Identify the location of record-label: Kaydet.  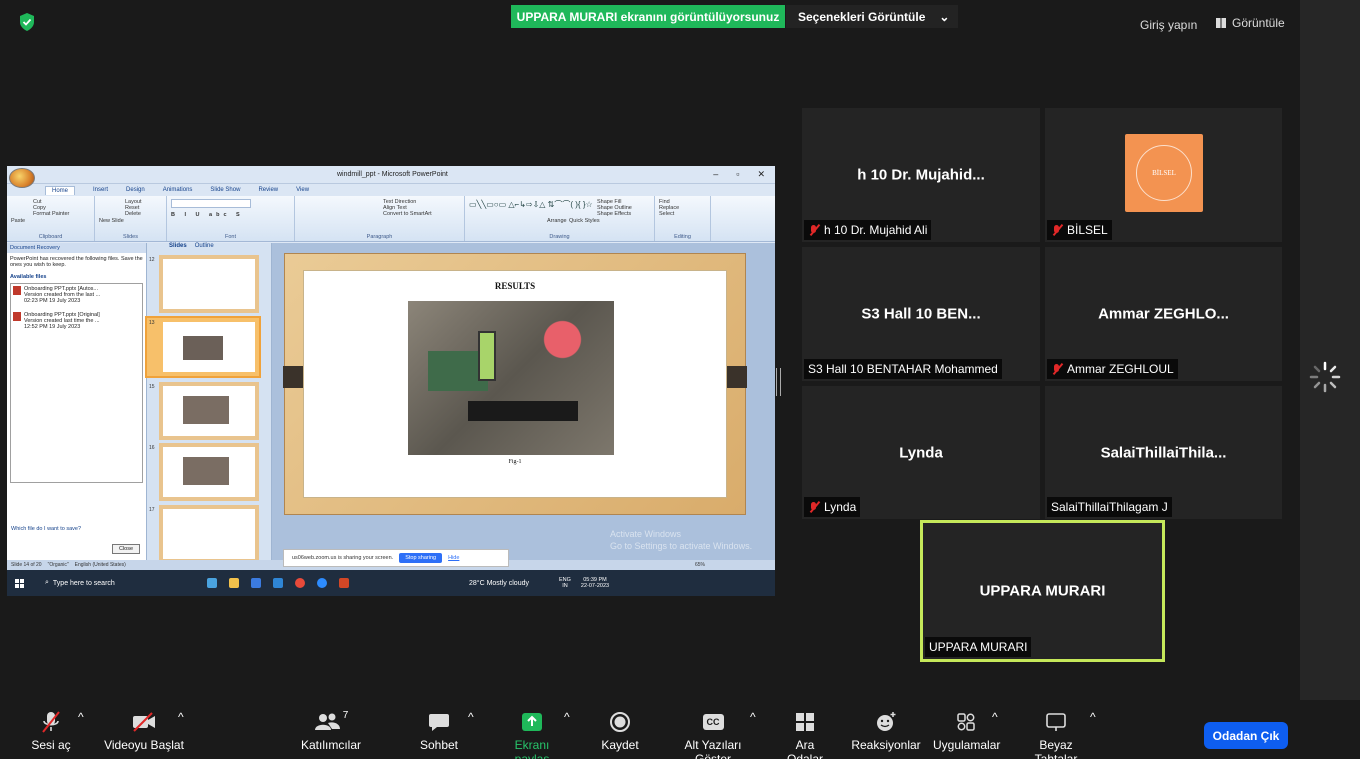
(620, 745).